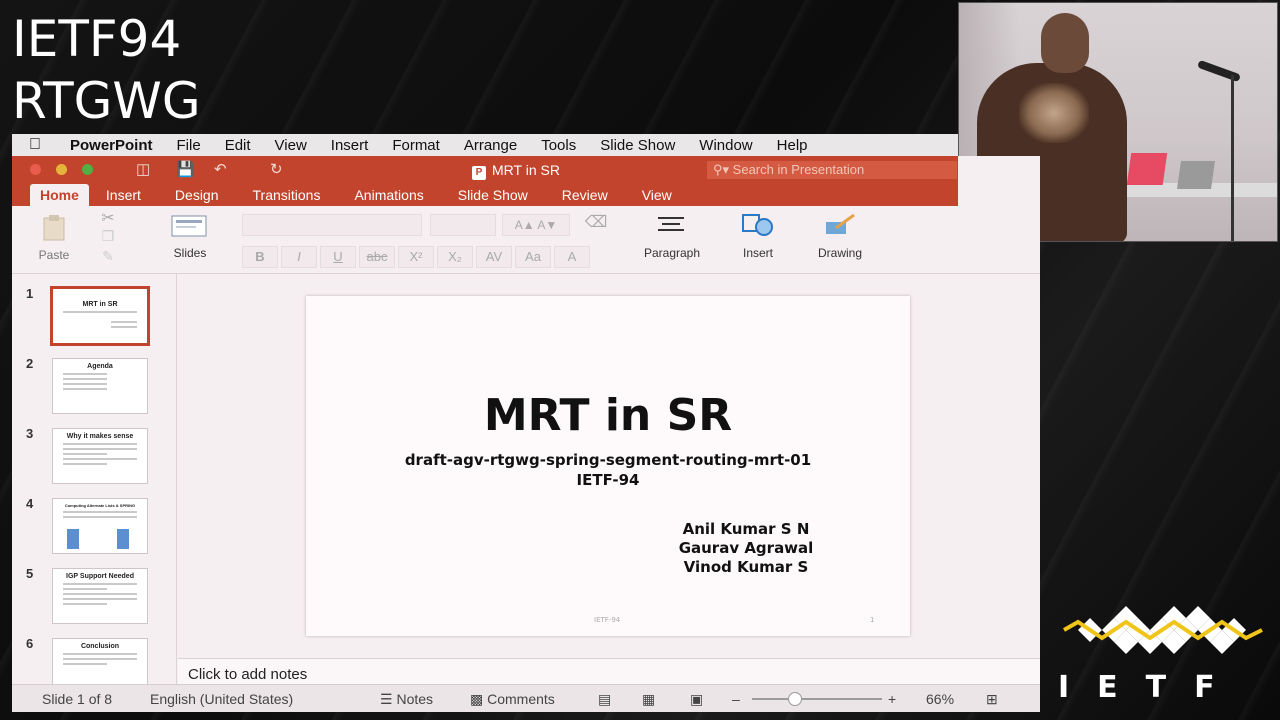  Describe the element at coordinates (657, 195) in the screenshot. I see `tab-view: View` at that location.